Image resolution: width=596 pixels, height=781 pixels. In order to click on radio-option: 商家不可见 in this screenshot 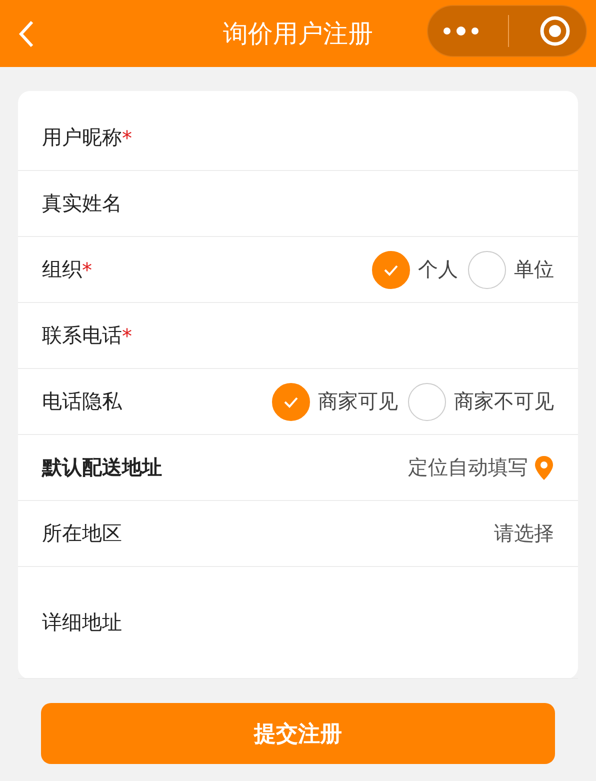, I will do `click(481, 401)`.